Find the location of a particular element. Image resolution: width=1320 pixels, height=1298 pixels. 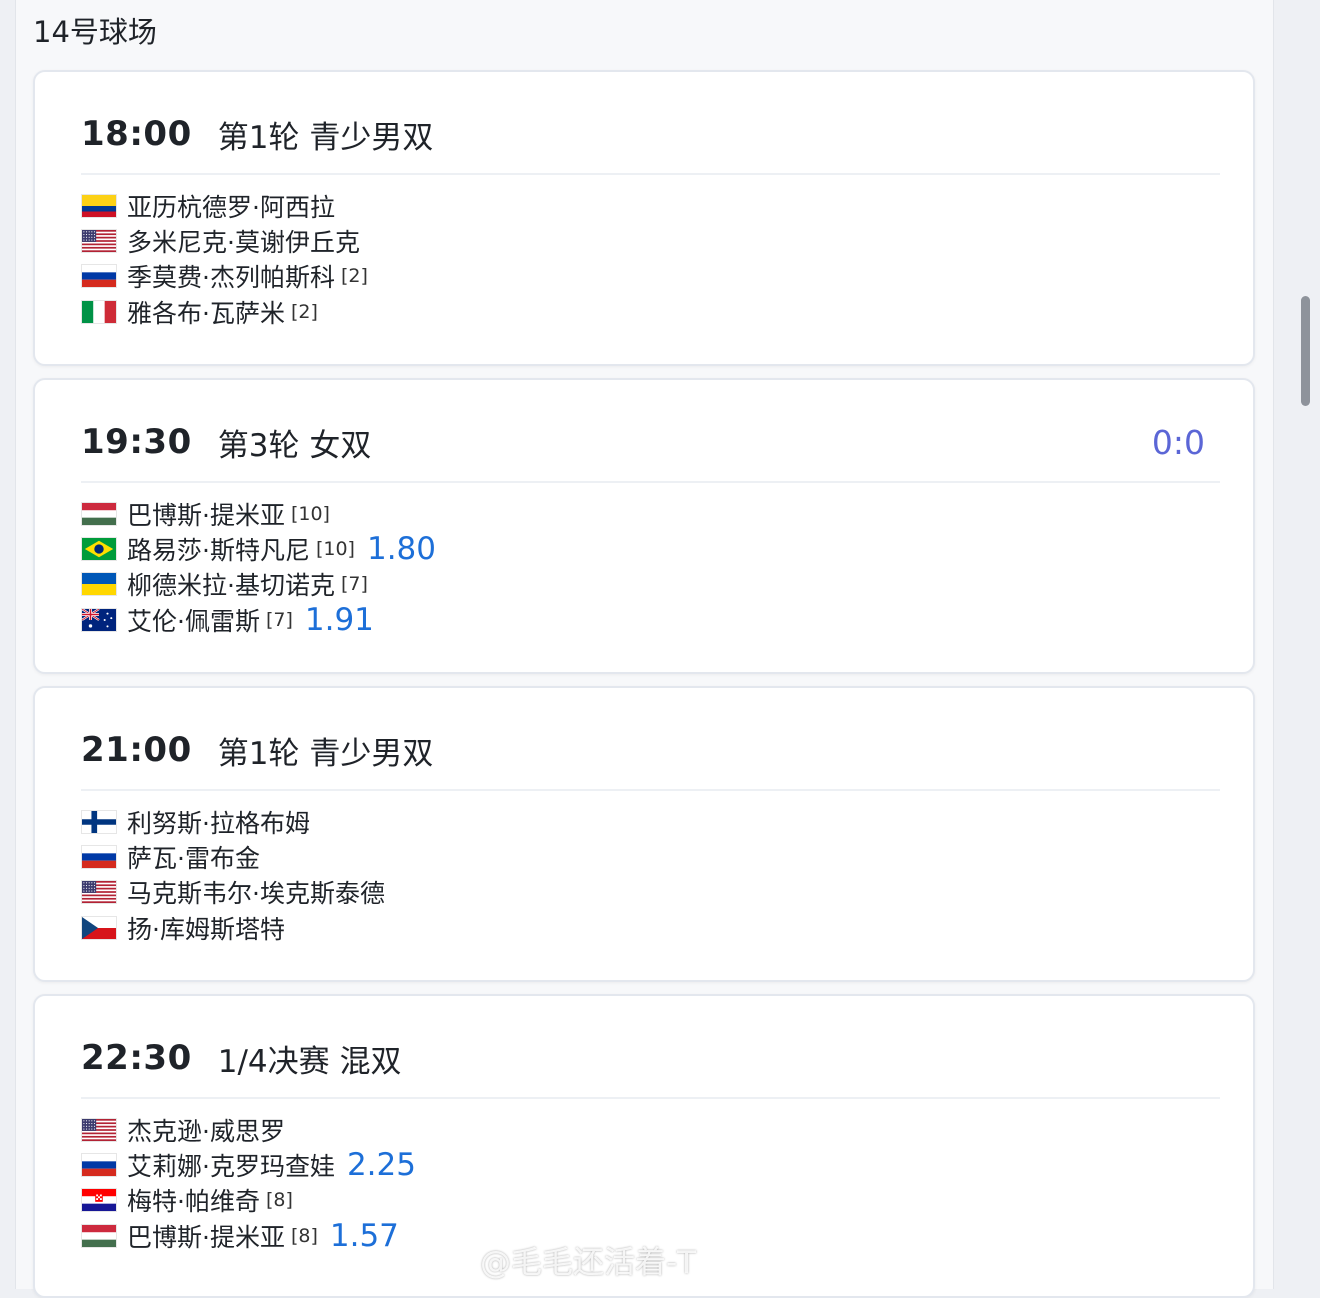

player-name: 梅特·帕维奇 is located at coordinates (193, 1202).